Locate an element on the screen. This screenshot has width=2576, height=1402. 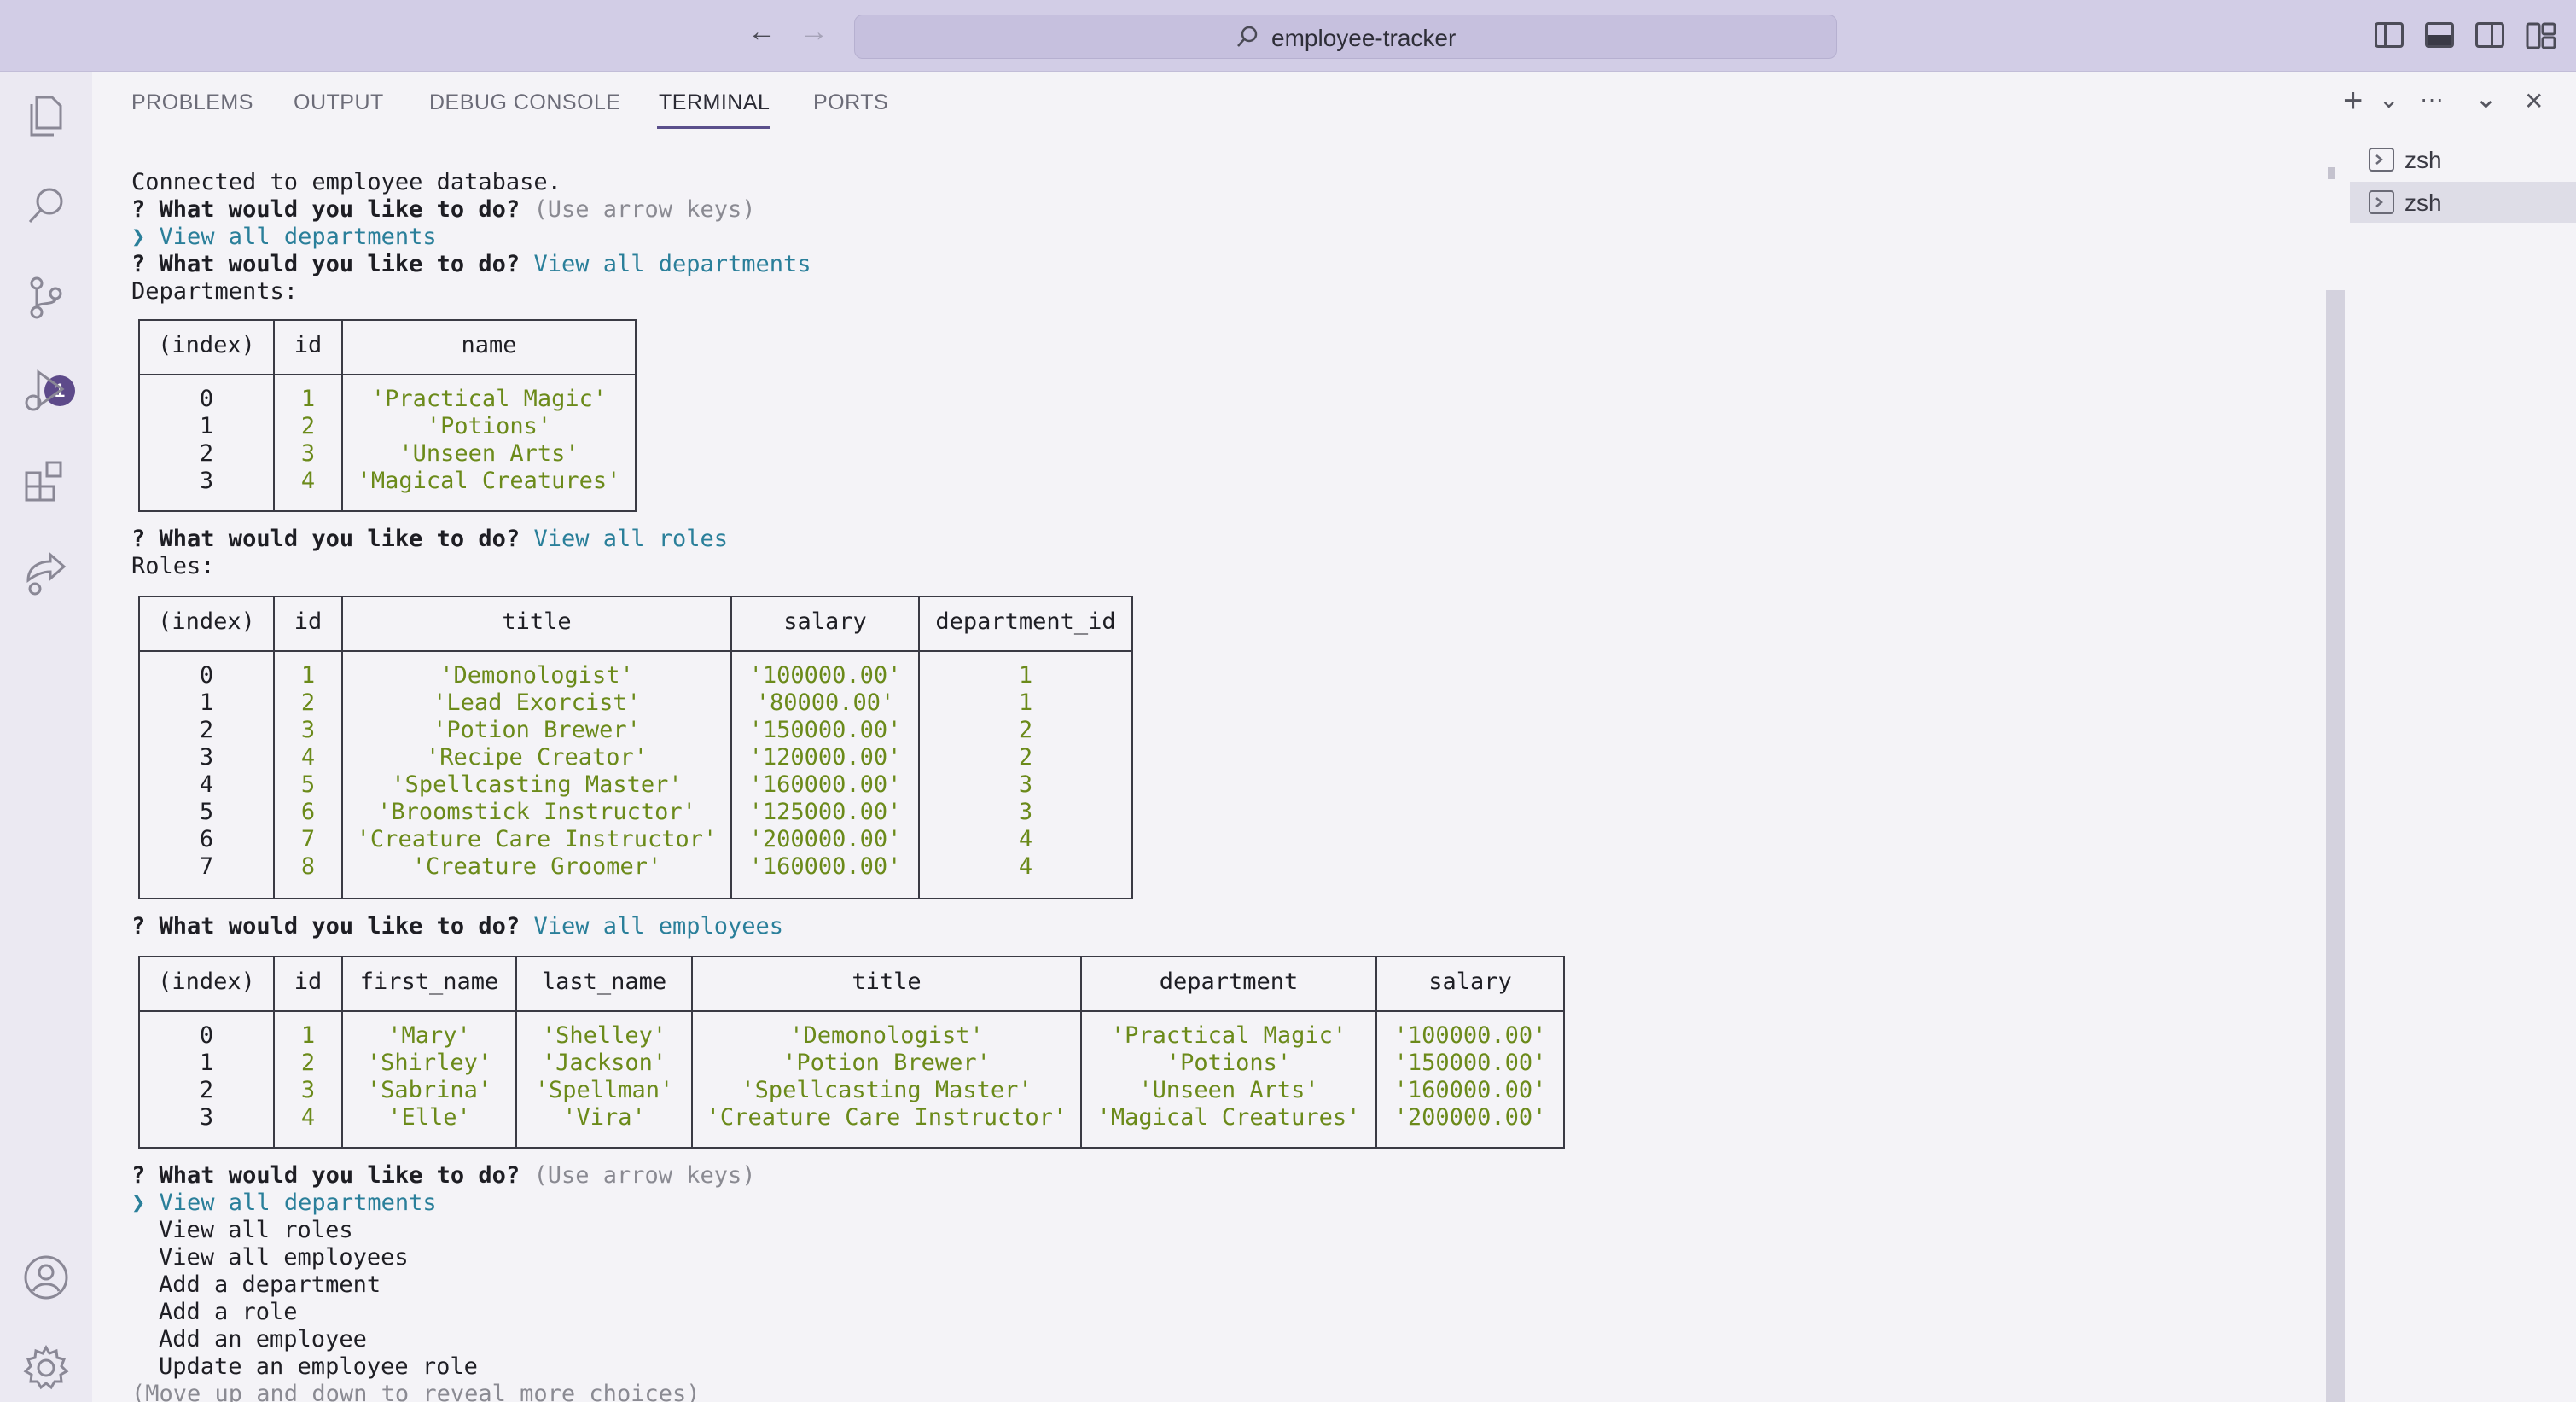
roles-label: Roles: is located at coordinates (173, 566).